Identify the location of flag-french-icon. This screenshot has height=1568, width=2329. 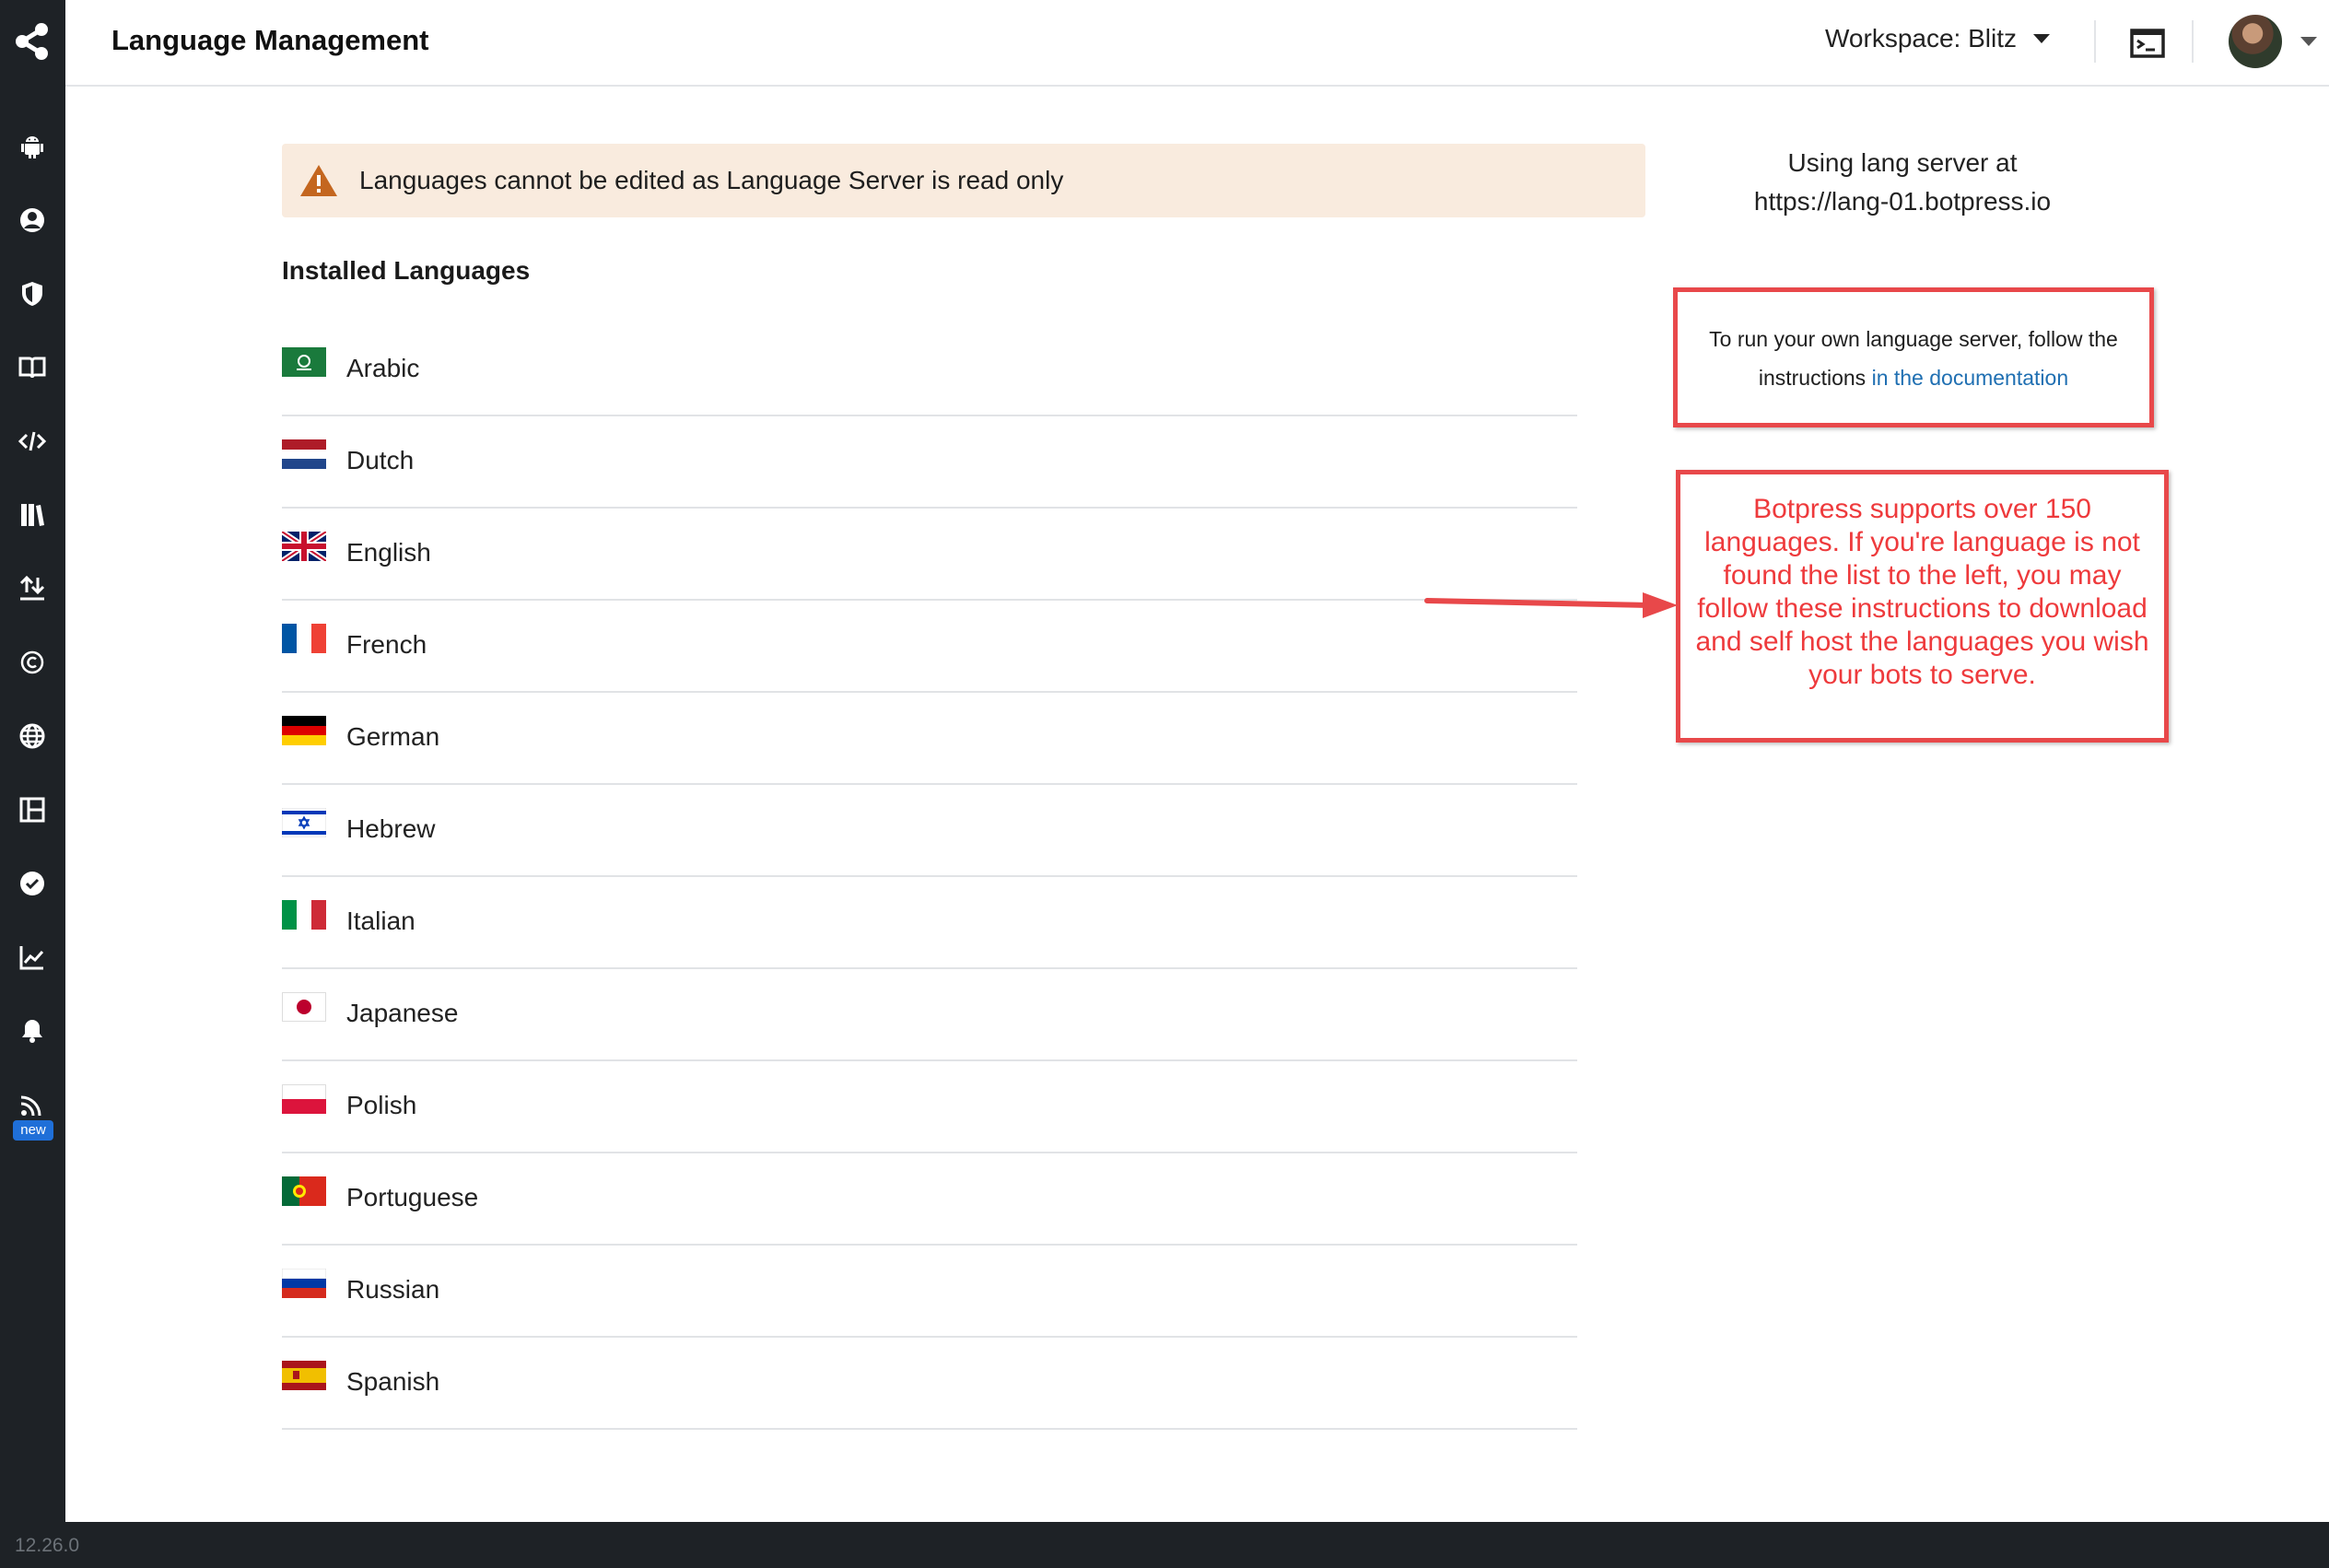
(304, 638).